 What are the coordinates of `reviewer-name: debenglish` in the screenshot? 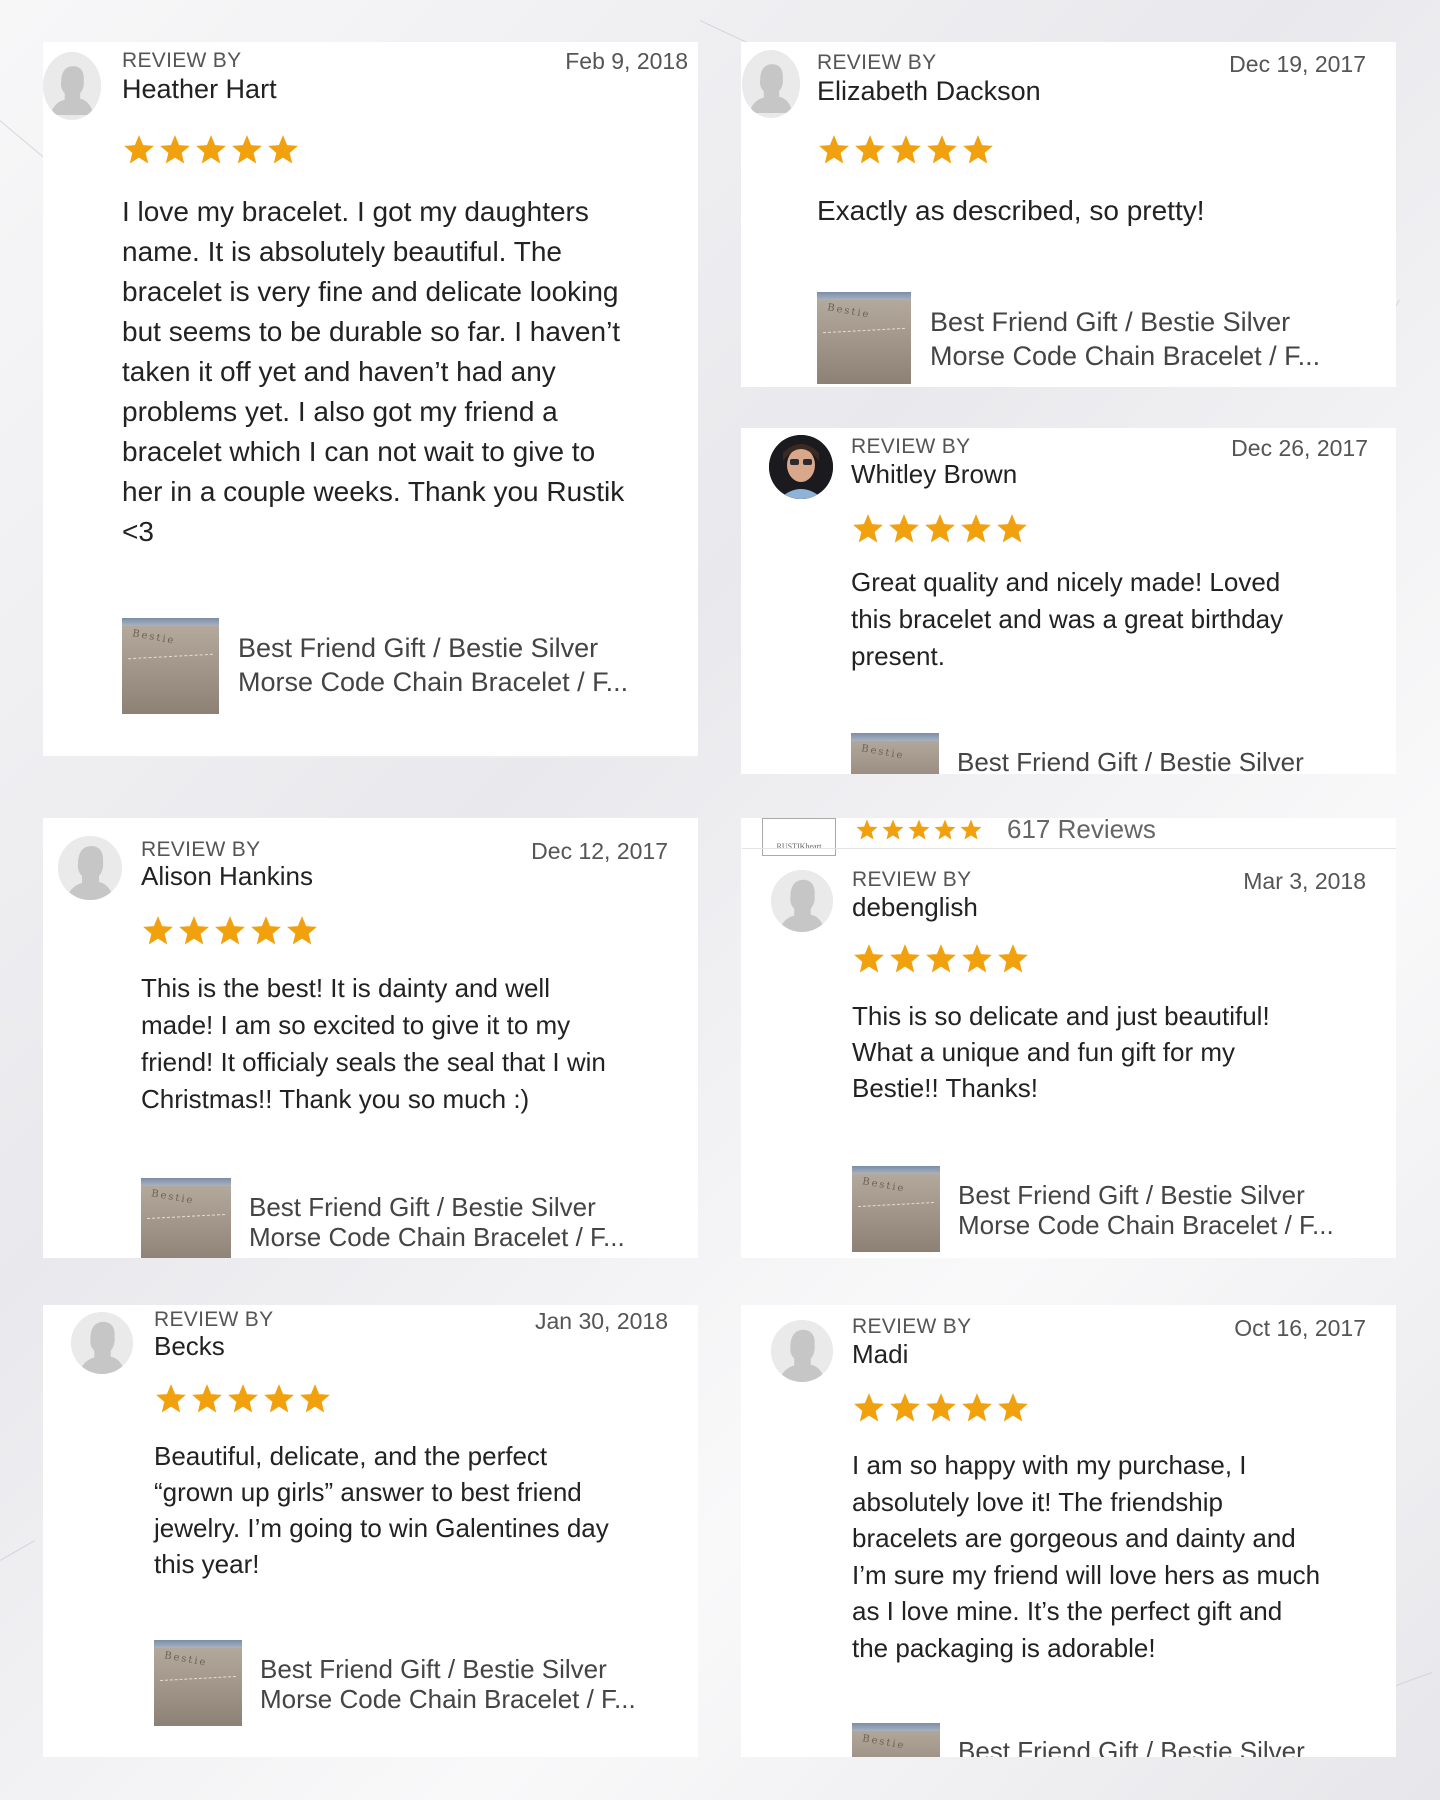 It's located at (915, 907).